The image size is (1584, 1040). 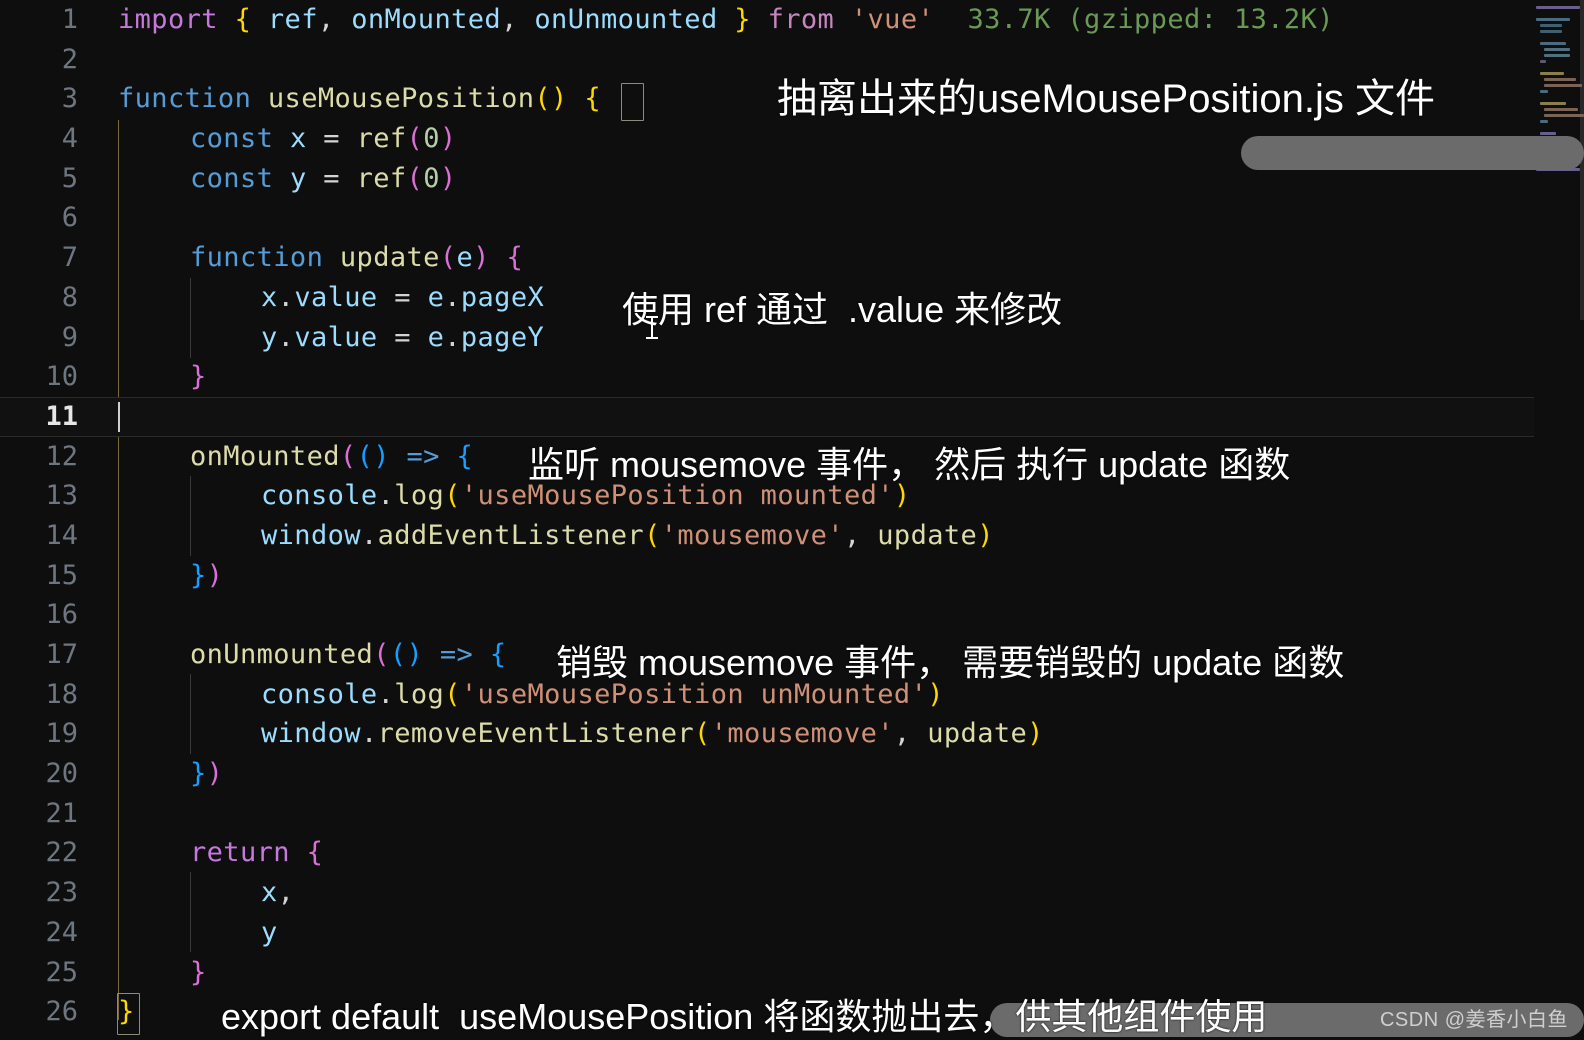 I want to click on line-number: 4, so click(x=69, y=139).